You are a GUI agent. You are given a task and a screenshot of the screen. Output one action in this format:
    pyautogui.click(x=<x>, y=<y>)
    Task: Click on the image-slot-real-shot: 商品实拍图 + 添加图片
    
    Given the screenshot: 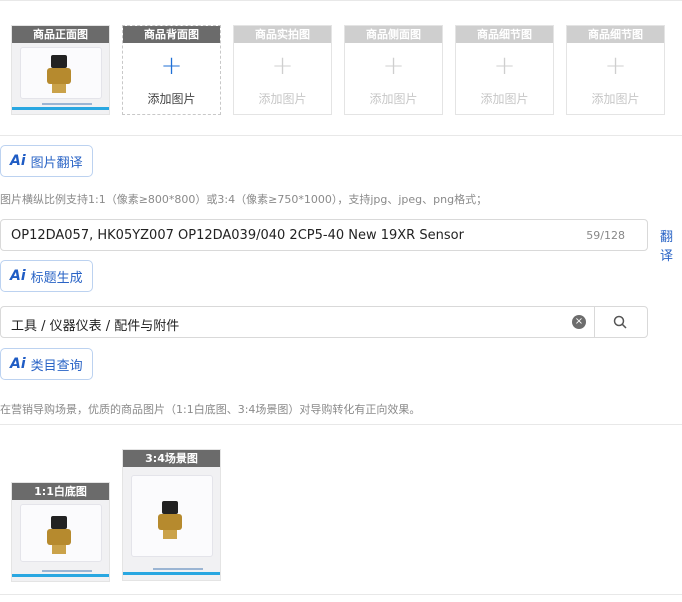 What is the action you would take?
    pyautogui.click(x=282, y=70)
    